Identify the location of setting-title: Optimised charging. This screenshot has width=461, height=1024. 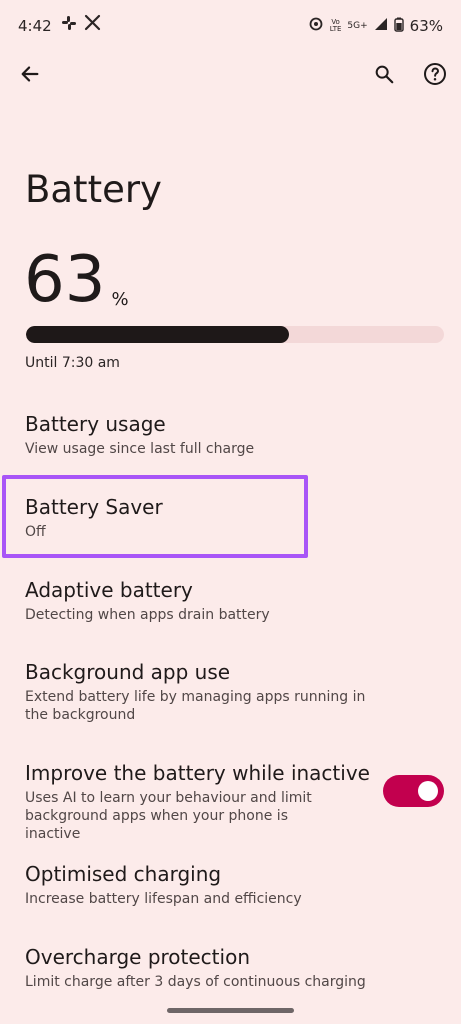
(123, 874).